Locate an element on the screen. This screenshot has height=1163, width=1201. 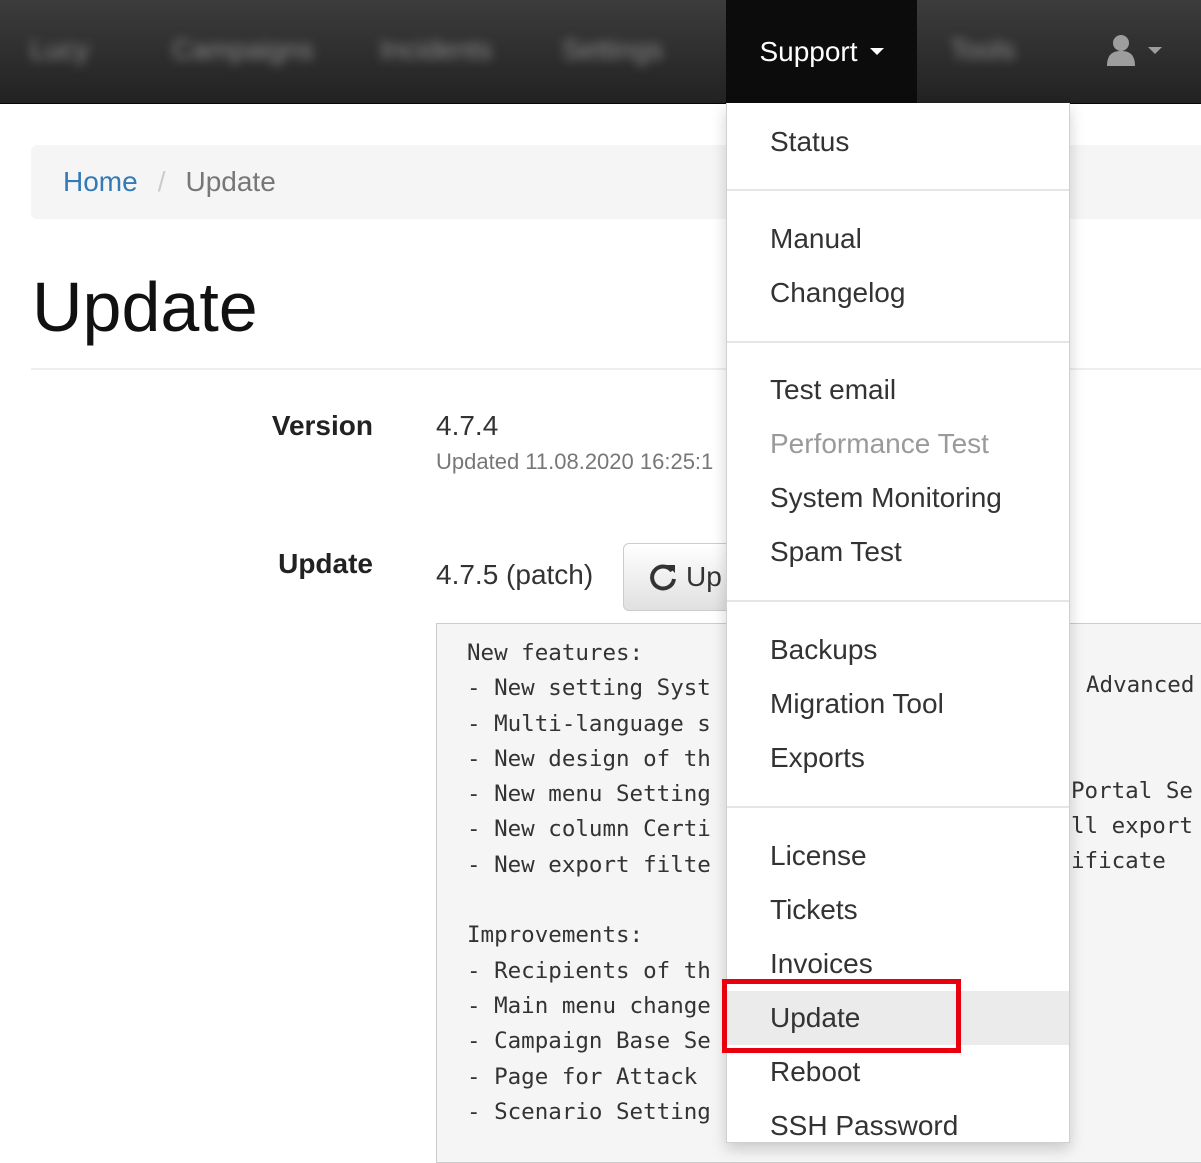
menu-item-update: Update is located at coordinates (898, 1018).